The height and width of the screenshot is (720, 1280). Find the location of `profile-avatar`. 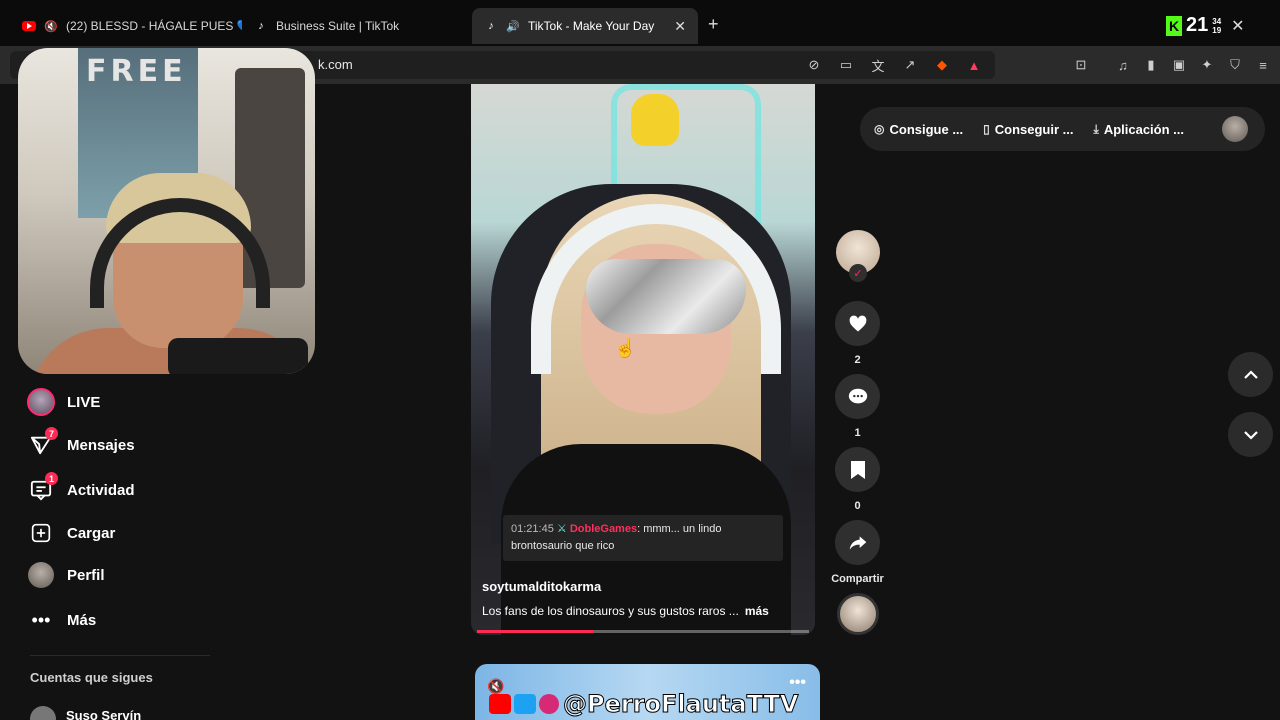

profile-avatar is located at coordinates (41, 575).